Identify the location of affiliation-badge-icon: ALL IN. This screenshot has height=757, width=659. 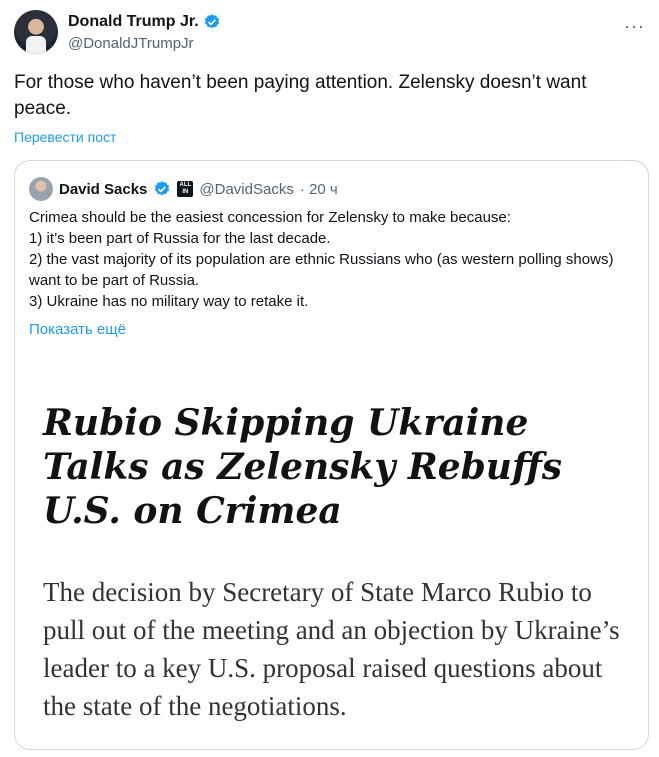
(185, 189).